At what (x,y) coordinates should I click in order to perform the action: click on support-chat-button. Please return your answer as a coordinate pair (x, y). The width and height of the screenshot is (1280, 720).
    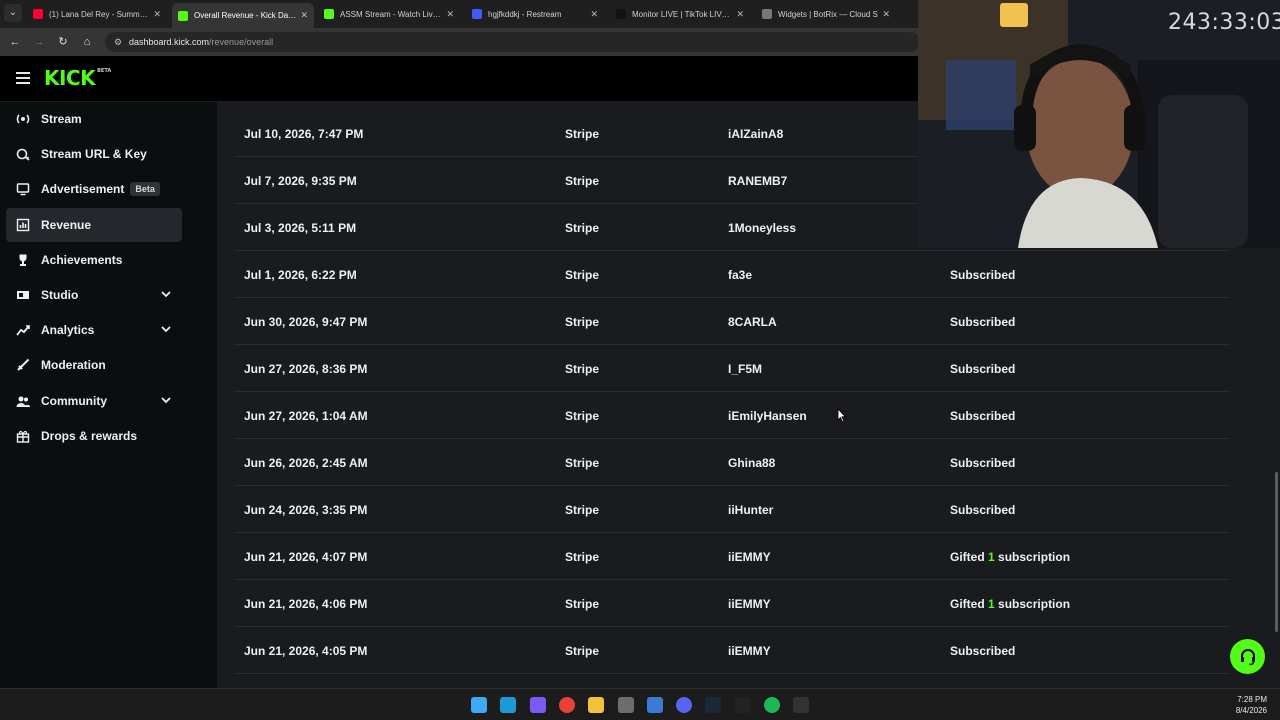
    Looking at the image, I should click on (1247, 656).